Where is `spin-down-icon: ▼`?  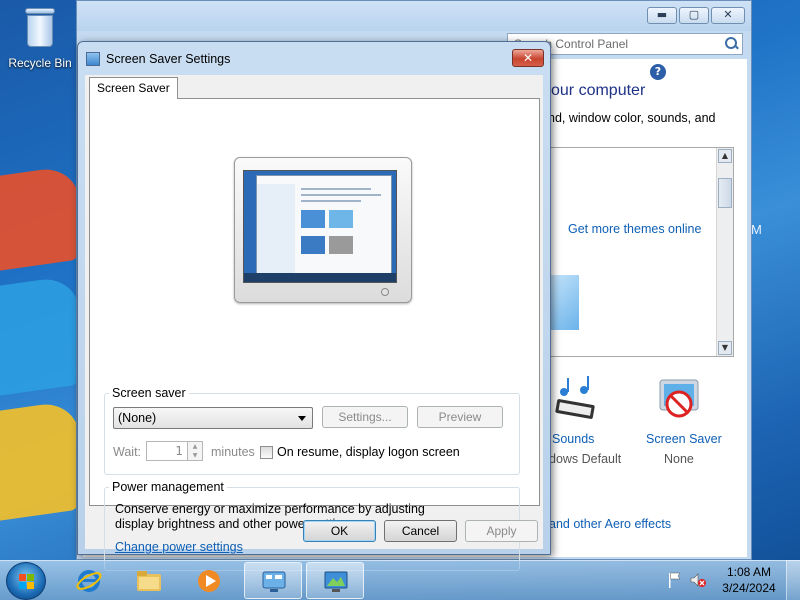
spin-down-icon: ▼ is located at coordinates (195, 455).